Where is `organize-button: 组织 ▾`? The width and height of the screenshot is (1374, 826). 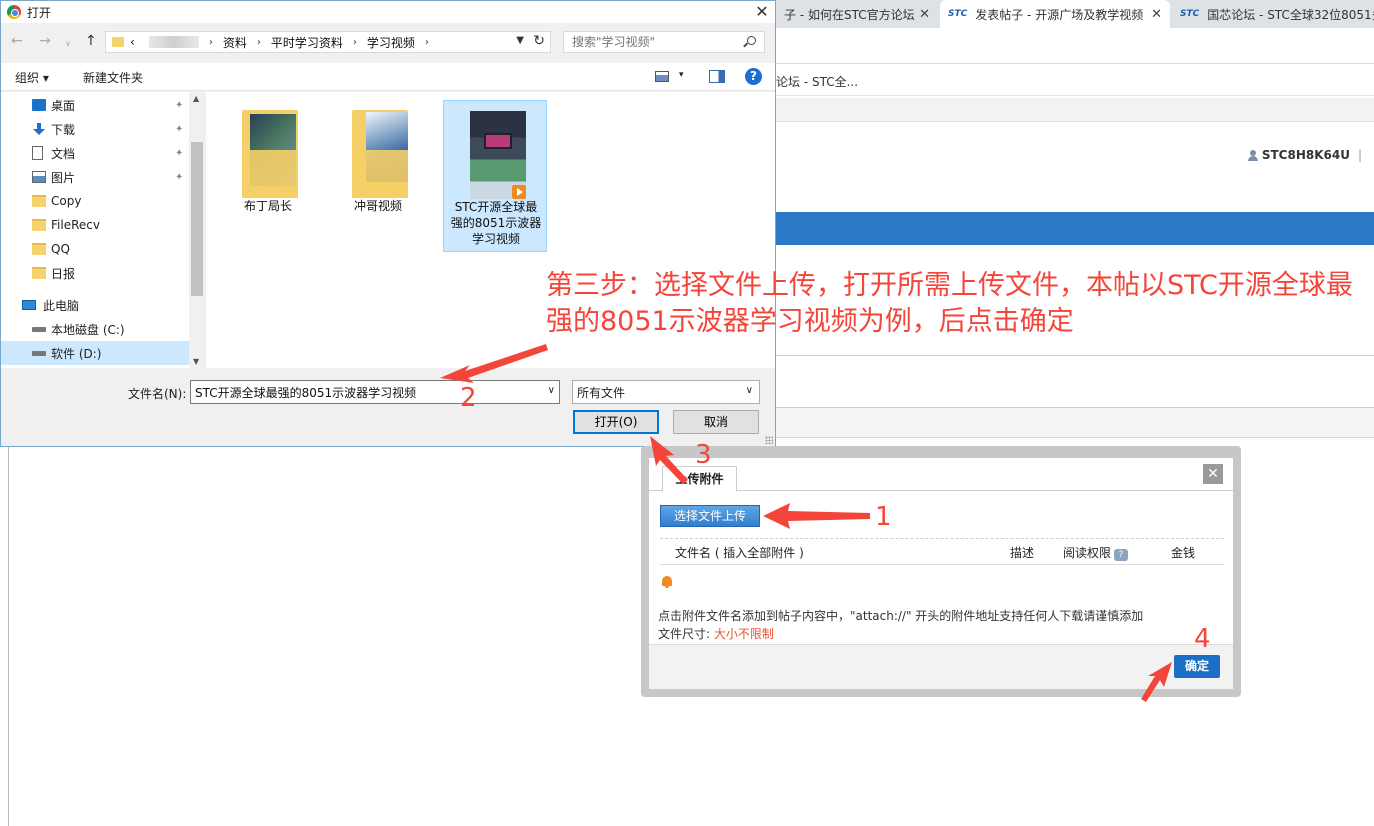
organize-button: 组织 ▾ is located at coordinates (32, 77).